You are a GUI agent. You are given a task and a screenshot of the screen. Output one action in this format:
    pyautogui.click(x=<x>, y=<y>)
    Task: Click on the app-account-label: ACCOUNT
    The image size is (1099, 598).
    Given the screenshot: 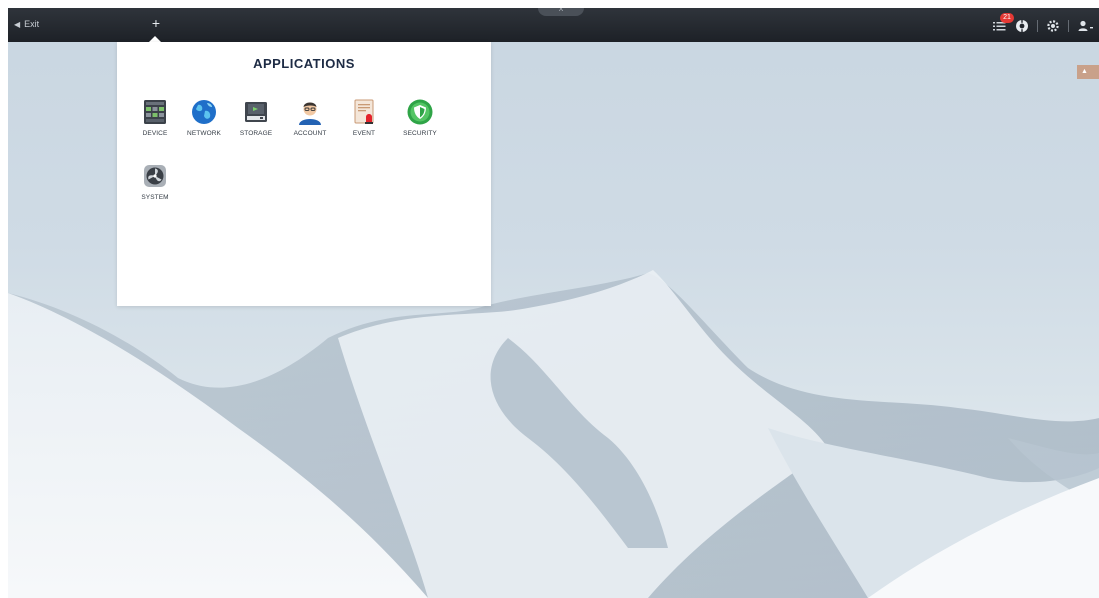 What is the action you would take?
    pyautogui.click(x=310, y=133)
    